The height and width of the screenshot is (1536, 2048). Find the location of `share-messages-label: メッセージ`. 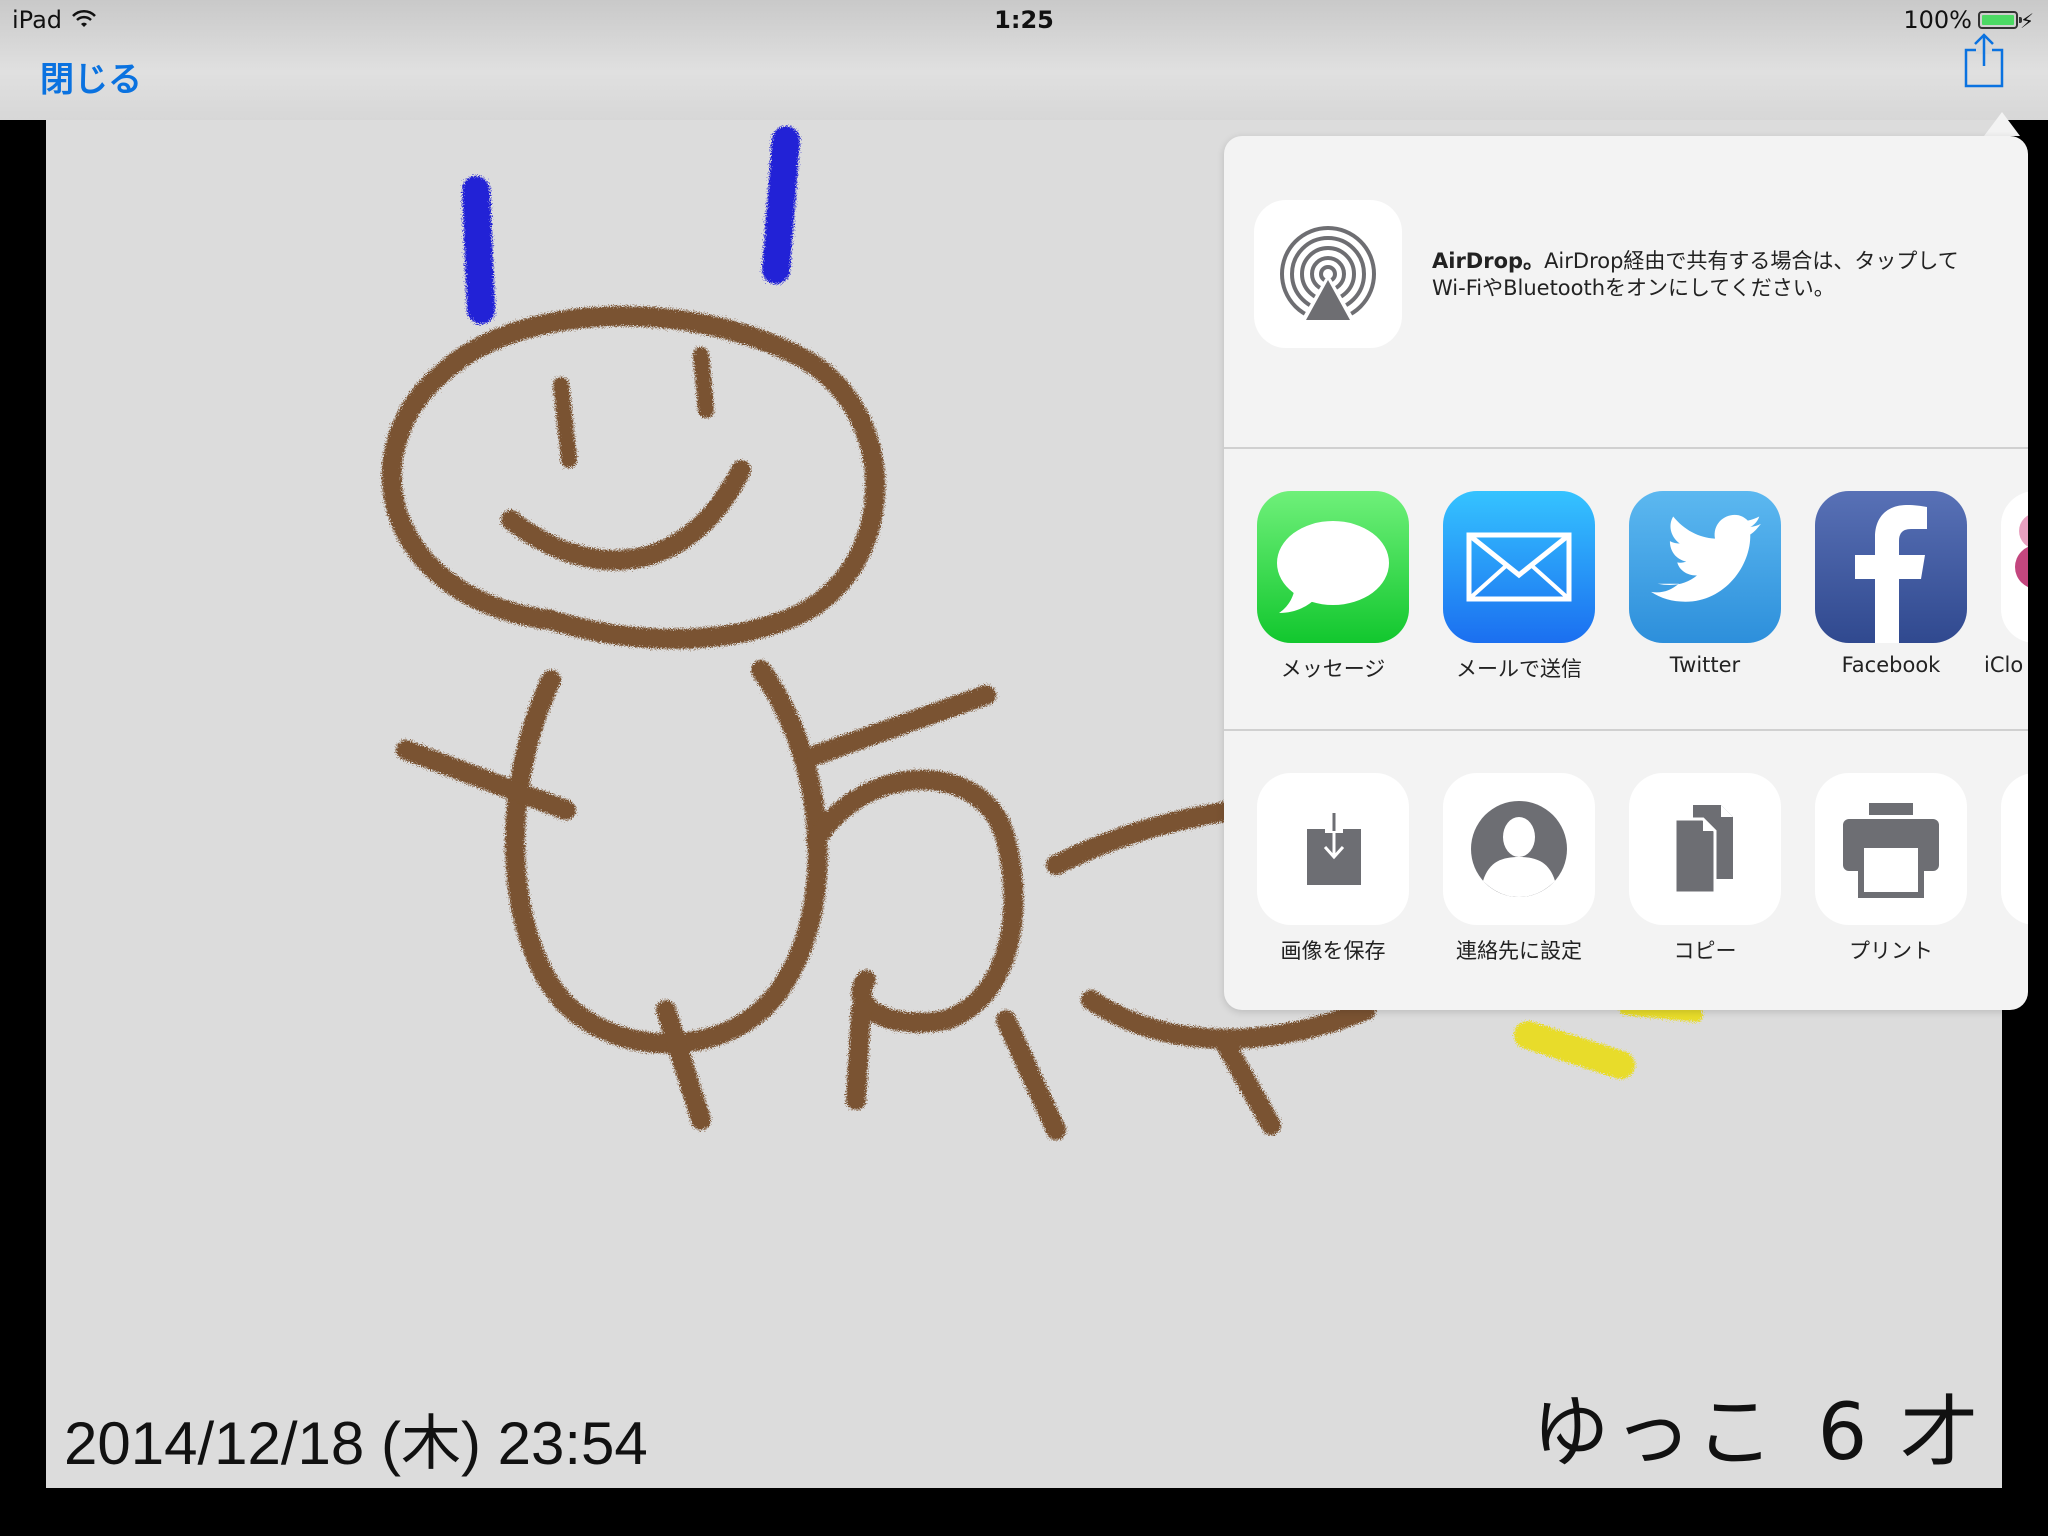

share-messages-label: メッセージ is located at coordinates (1333, 669).